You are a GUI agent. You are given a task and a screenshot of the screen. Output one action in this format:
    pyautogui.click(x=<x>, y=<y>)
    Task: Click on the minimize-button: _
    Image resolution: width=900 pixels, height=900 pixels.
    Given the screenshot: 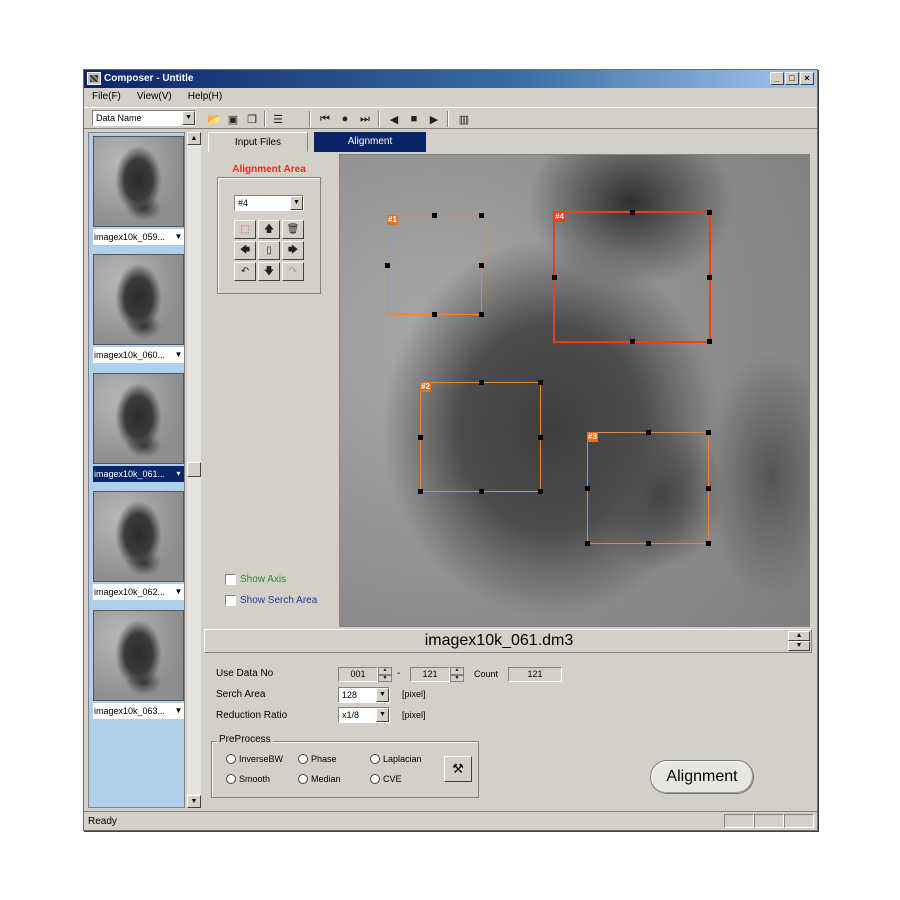 What is the action you would take?
    pyautogui.click(x=777, y=78)
    